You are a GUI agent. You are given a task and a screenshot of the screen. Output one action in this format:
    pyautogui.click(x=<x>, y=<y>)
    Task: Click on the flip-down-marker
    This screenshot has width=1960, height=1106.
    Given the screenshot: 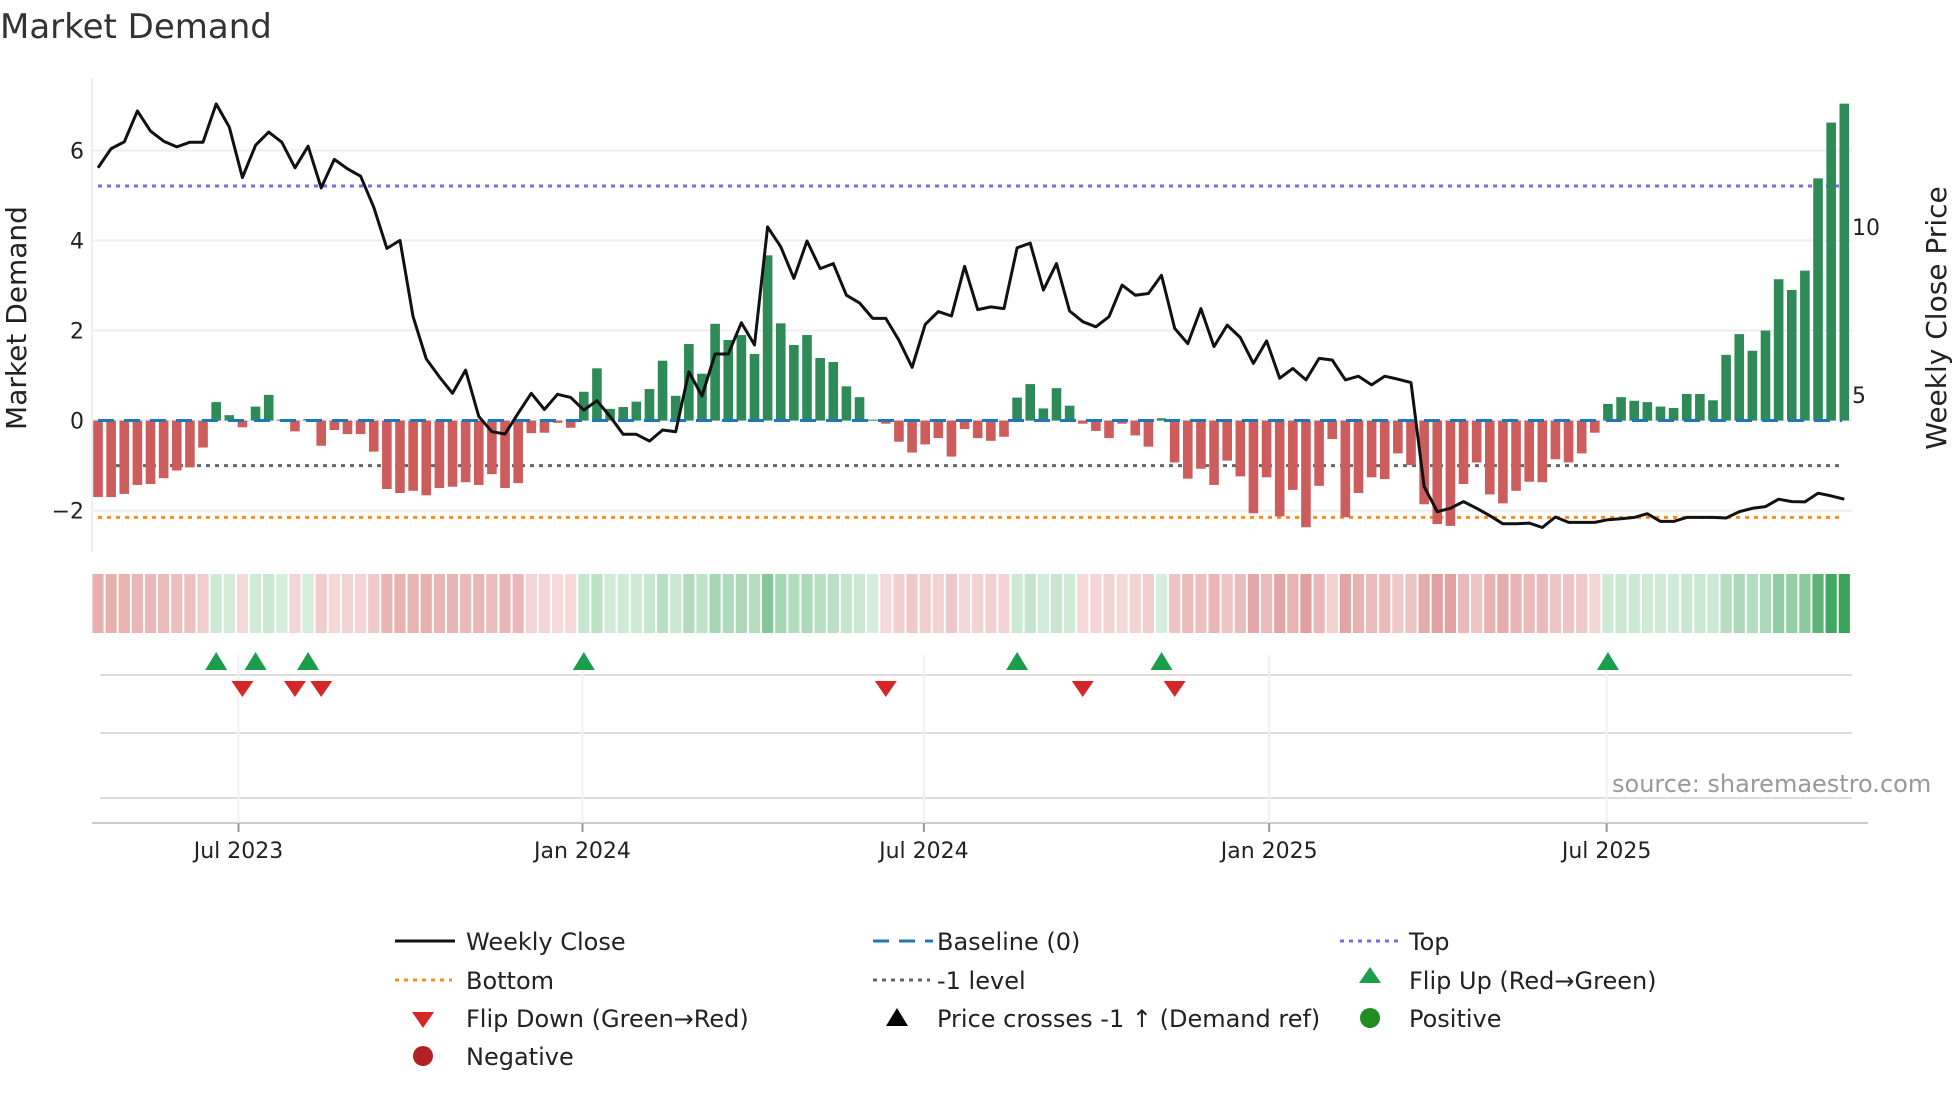 What is the action you would take?
    pyautogui.click(x=1174, y=689)
    